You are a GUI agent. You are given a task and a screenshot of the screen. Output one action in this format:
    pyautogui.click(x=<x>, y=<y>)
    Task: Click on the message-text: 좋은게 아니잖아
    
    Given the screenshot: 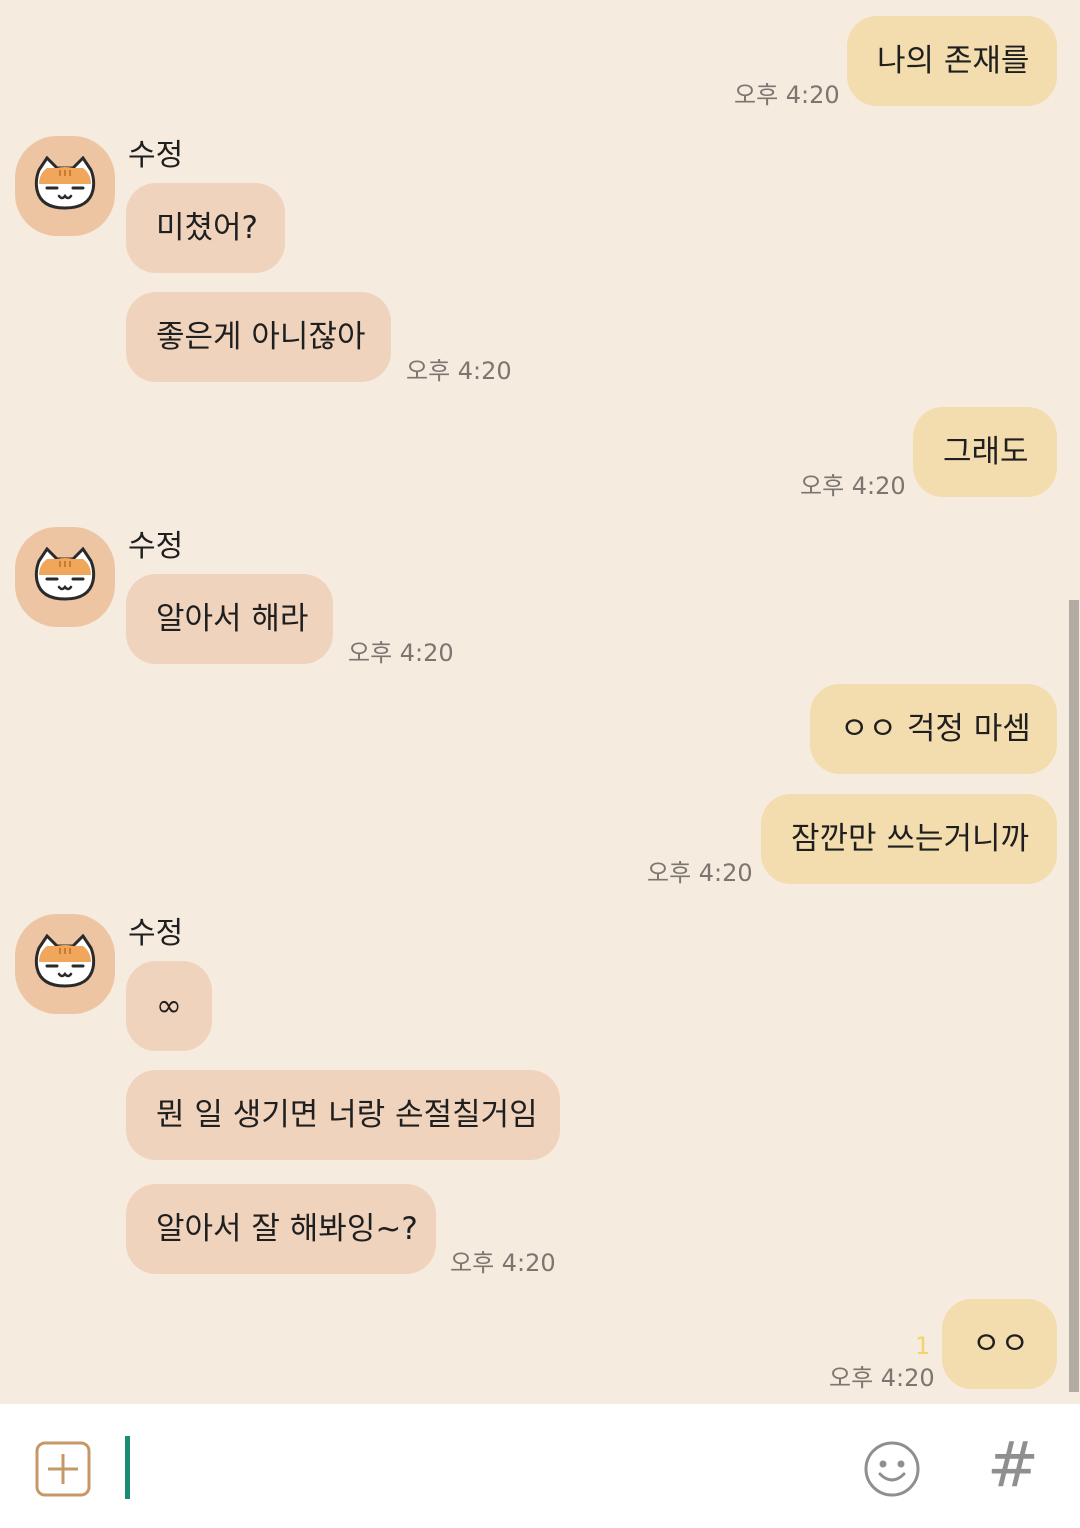 What is the action you would take?
    pyautogui.click(x=261, y=337)
    